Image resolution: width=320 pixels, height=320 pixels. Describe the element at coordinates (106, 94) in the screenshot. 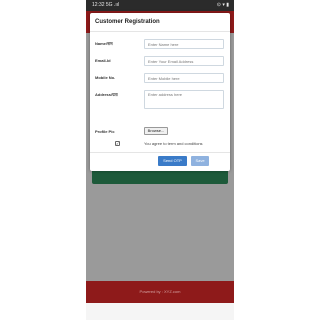

I see `address-label: Address/पता` at that location.